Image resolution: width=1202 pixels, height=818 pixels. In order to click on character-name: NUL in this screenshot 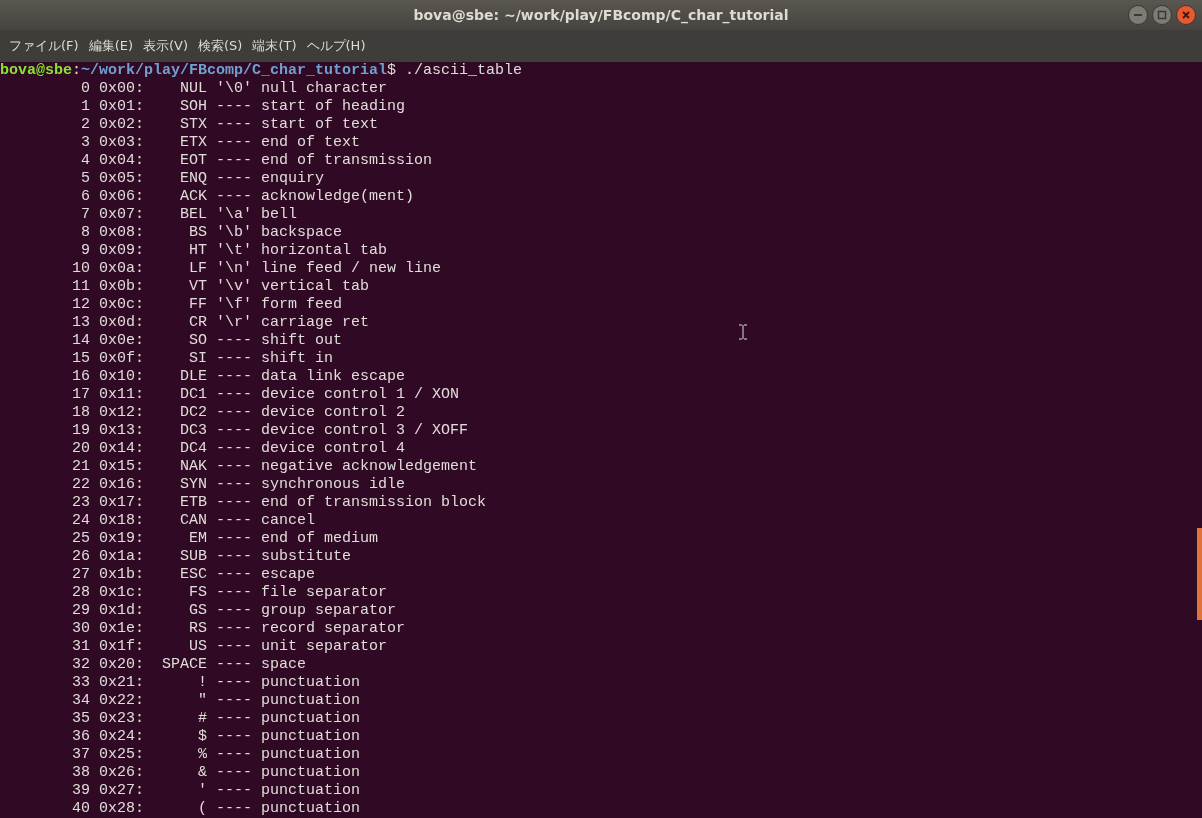, I will do `click(193, 89)`.